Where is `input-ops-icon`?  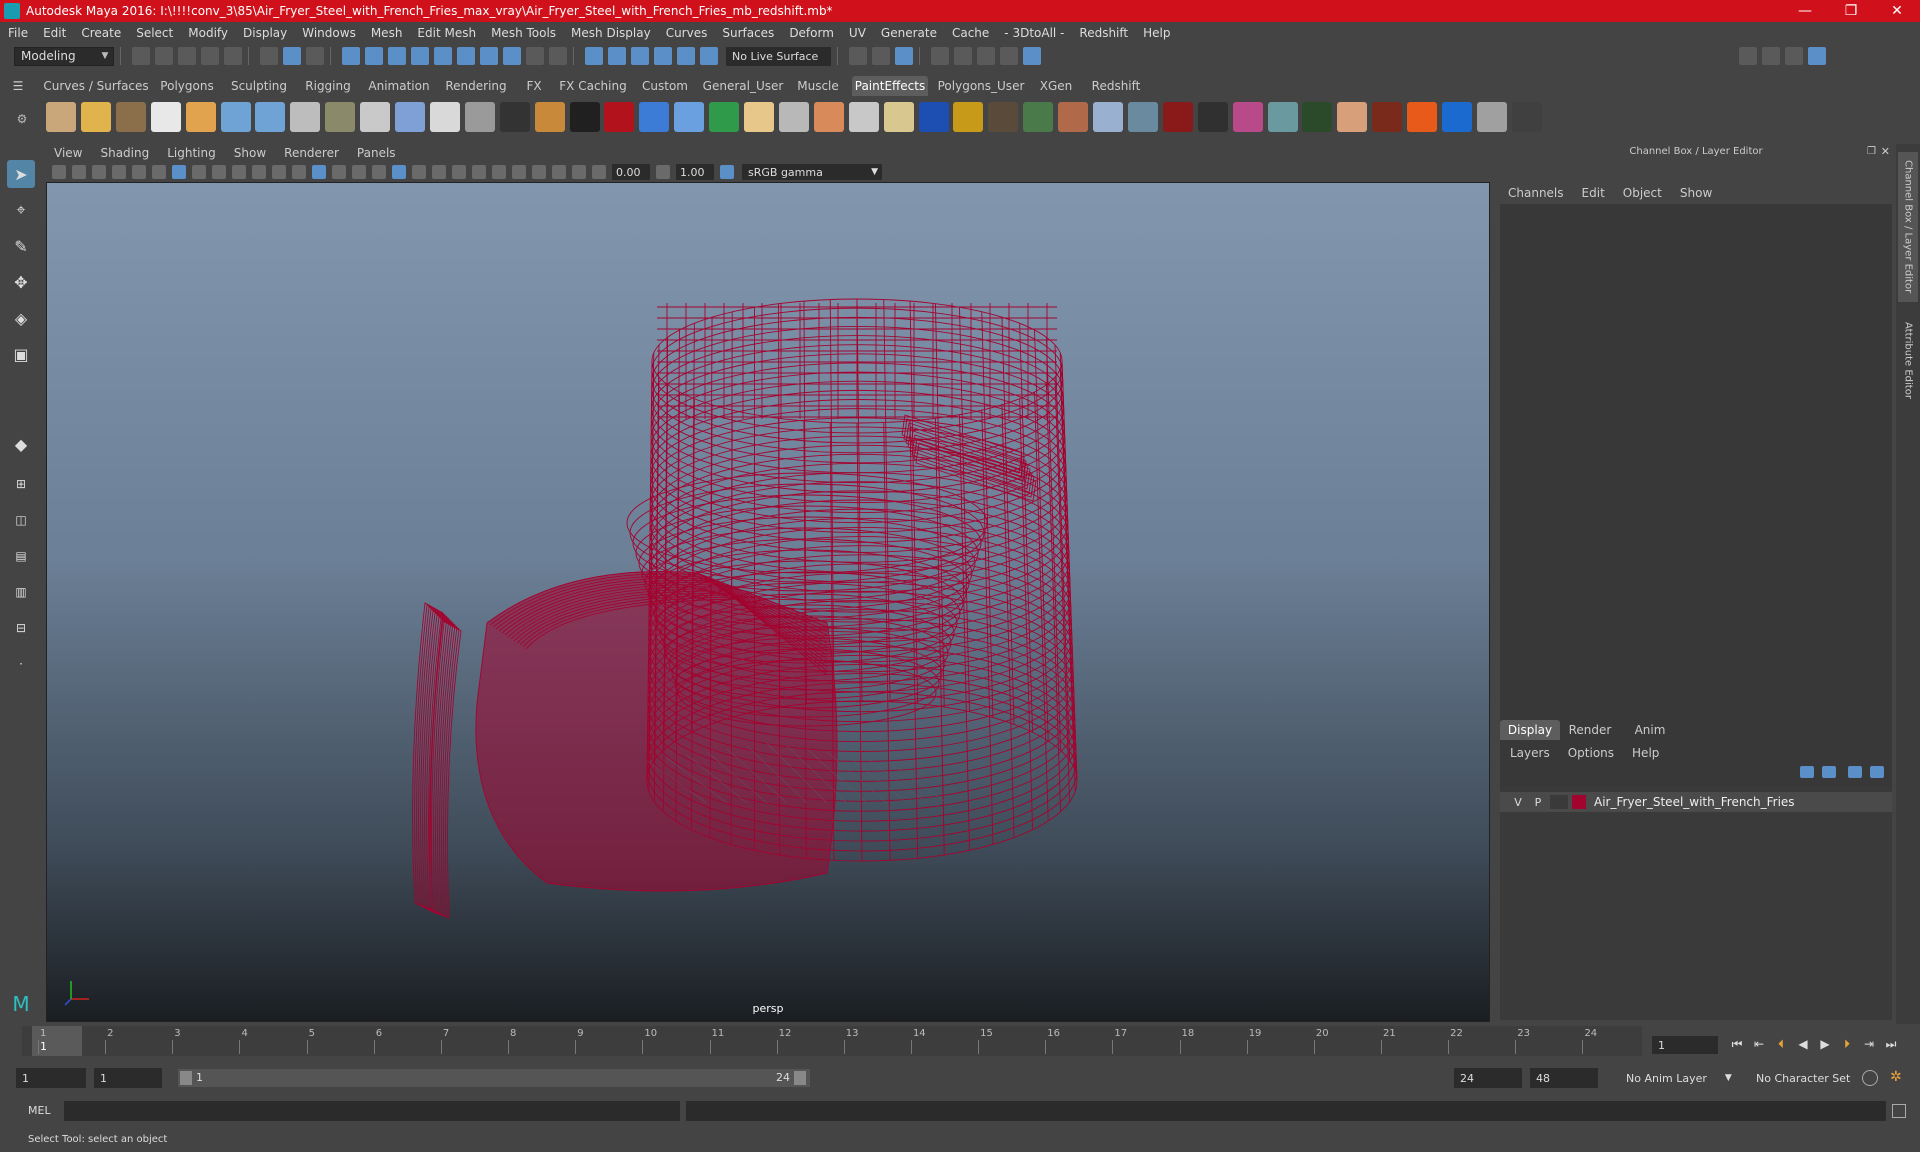
input-ops-icon is located at coordinates (594, 56).